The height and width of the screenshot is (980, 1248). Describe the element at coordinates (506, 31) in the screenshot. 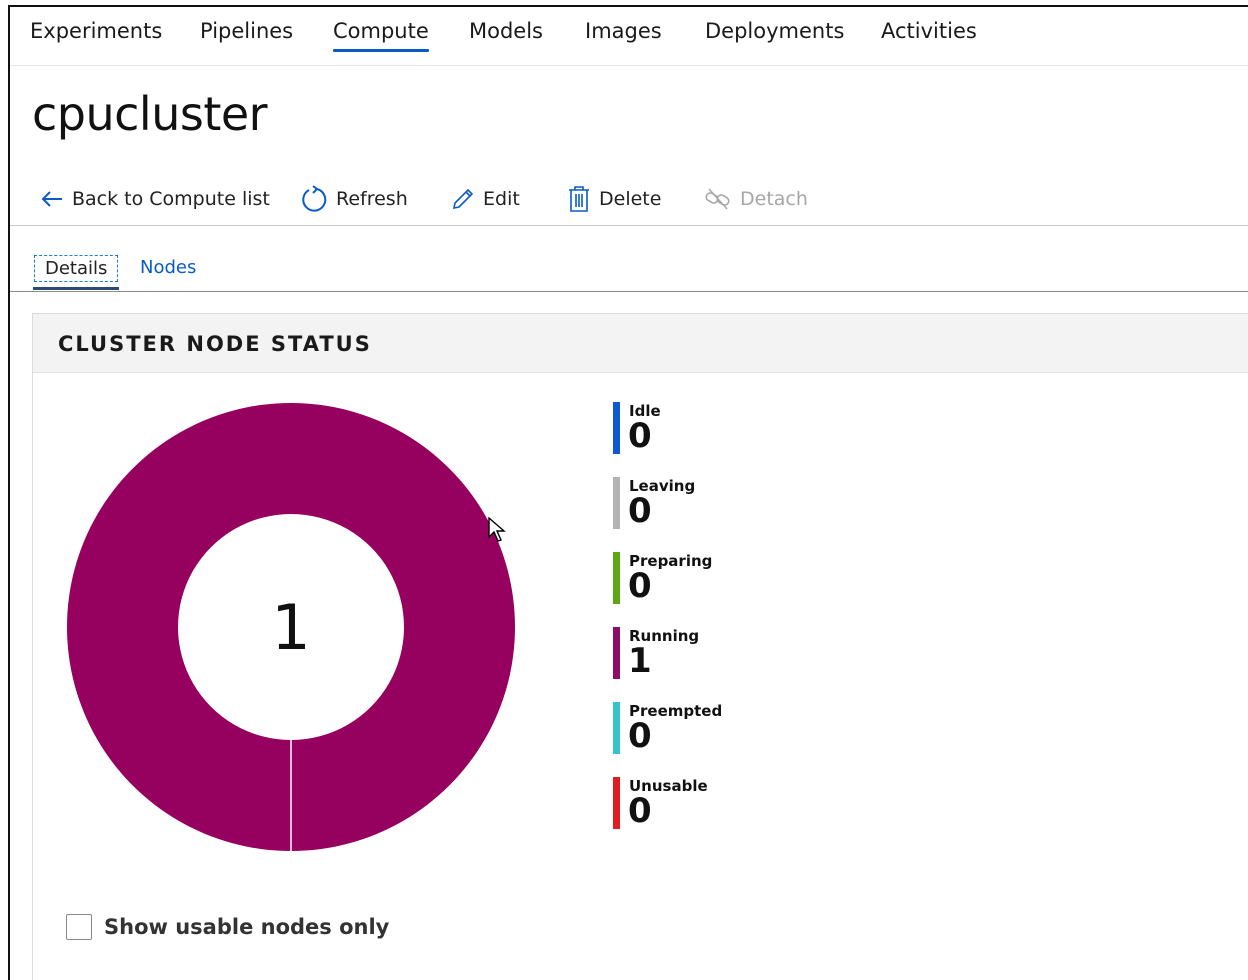

I see `nav-models: Models` at that location.